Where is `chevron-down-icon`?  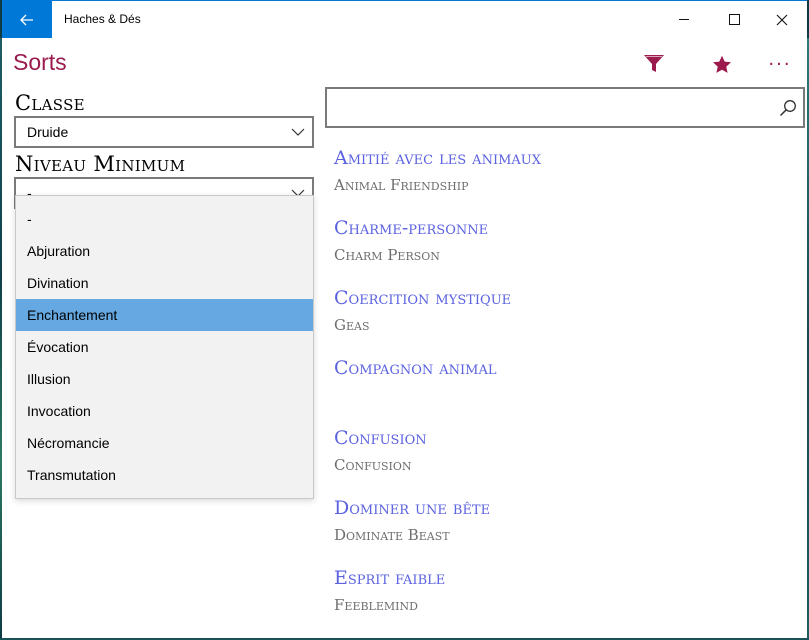
chevron-down-icon is located at coordinates (298, 132).